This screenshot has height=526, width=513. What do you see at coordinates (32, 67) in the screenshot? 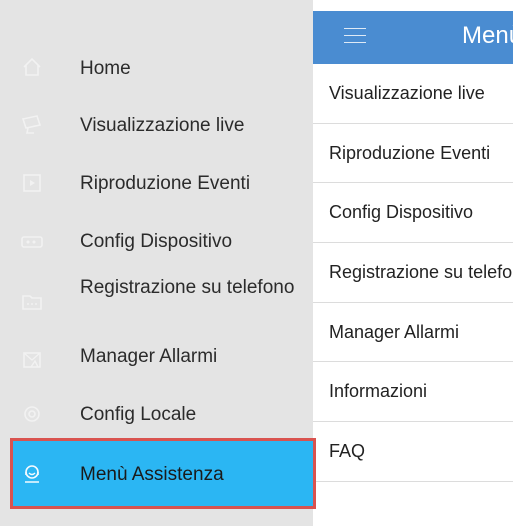
I see `home-icon` at bounding box center [32, 67].